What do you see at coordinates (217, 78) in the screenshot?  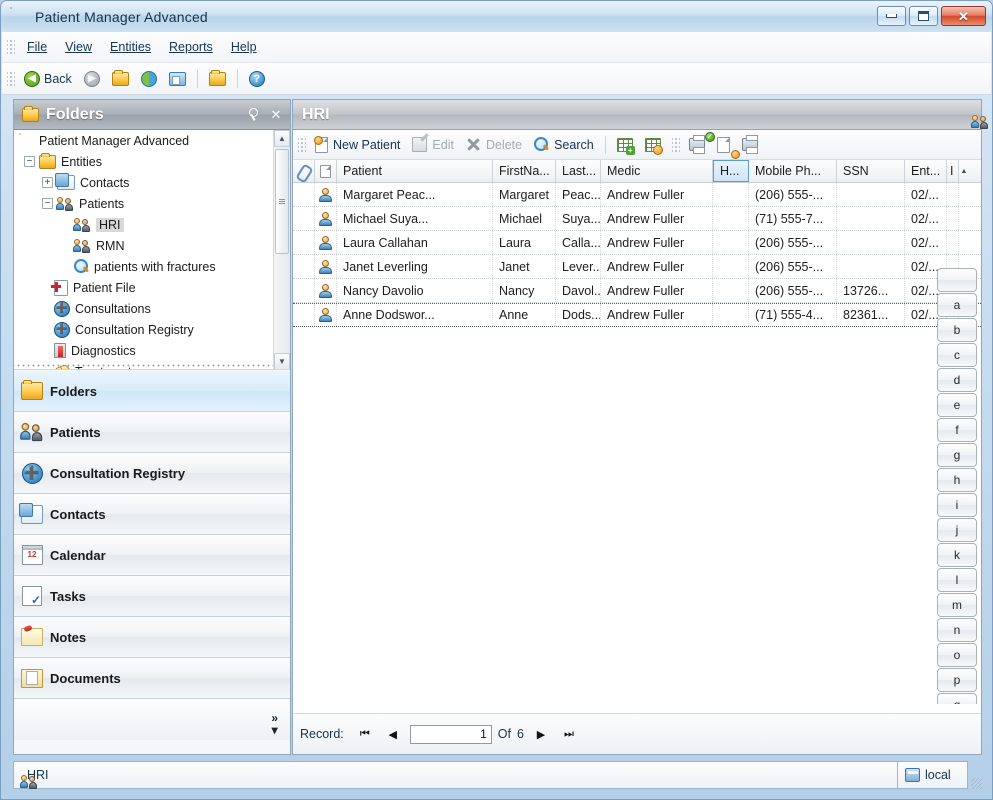 I see `folders-toggle-button` at bounding box center [217, 78].